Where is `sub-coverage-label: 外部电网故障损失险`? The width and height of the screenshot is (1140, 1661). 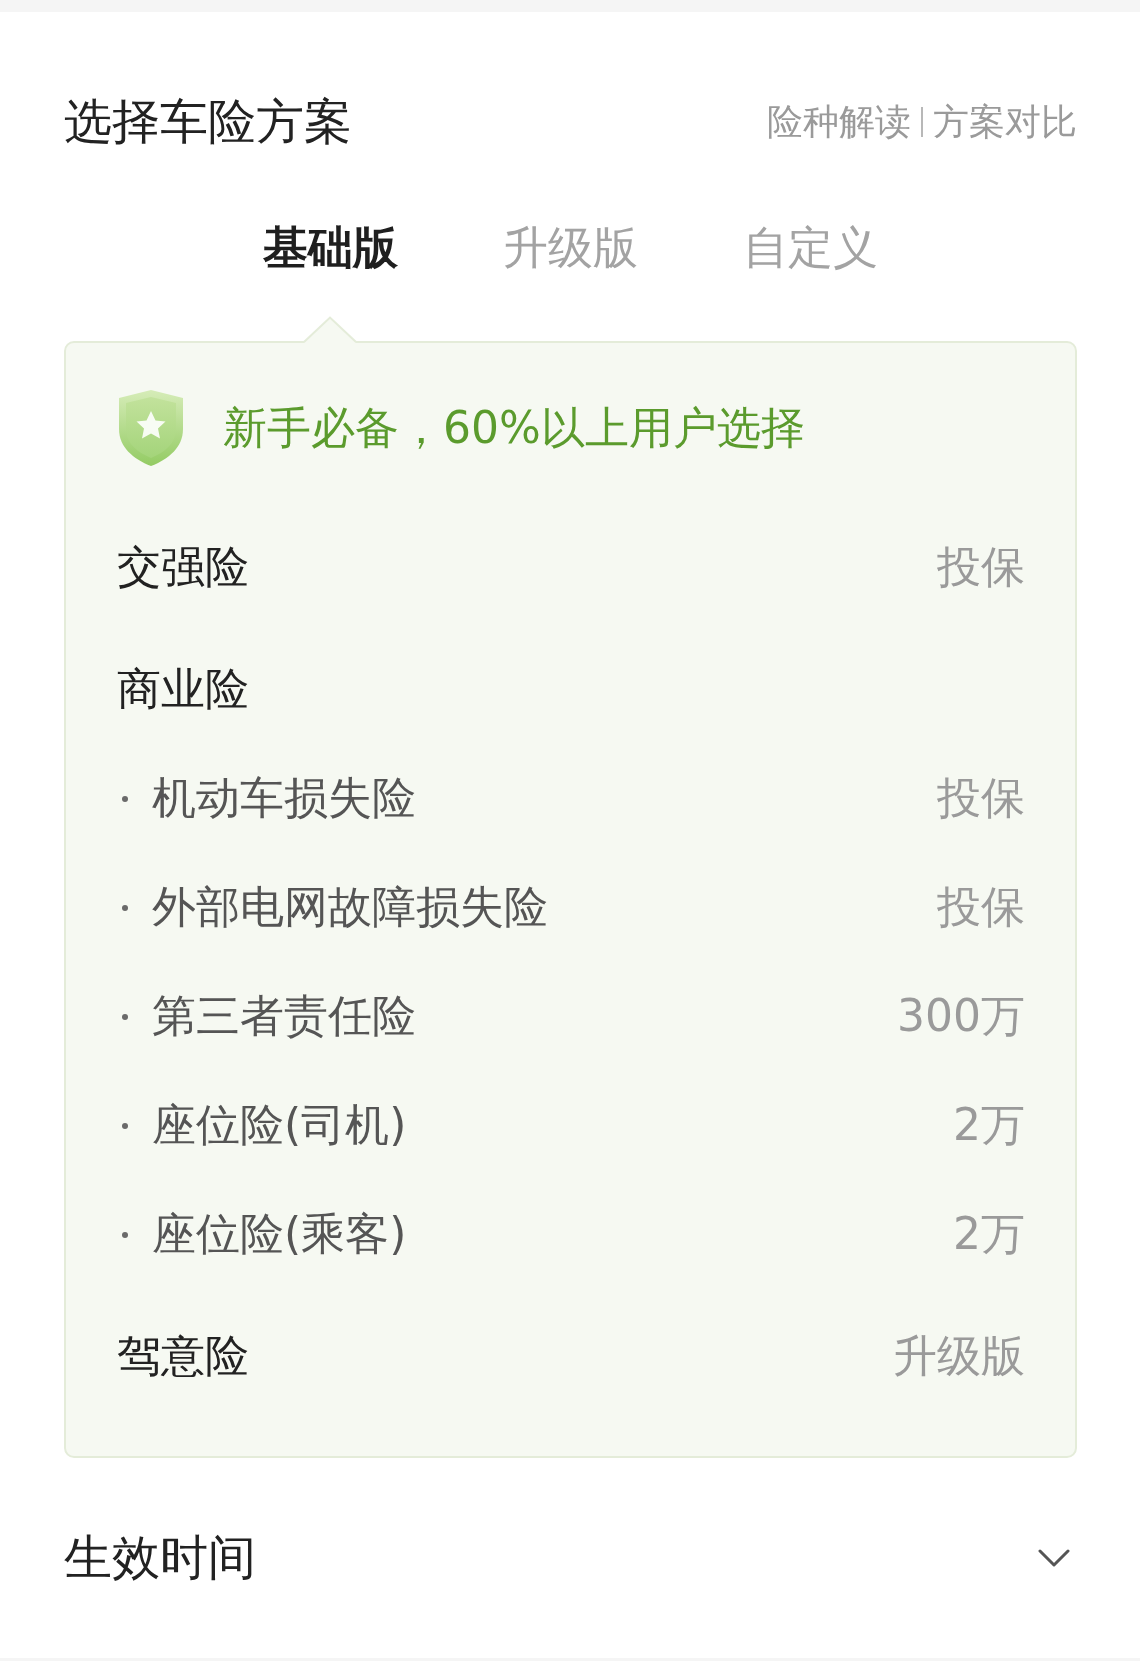 sub-coverage-label: 外部电网故障损失险 is located at coordinates (350, 907).